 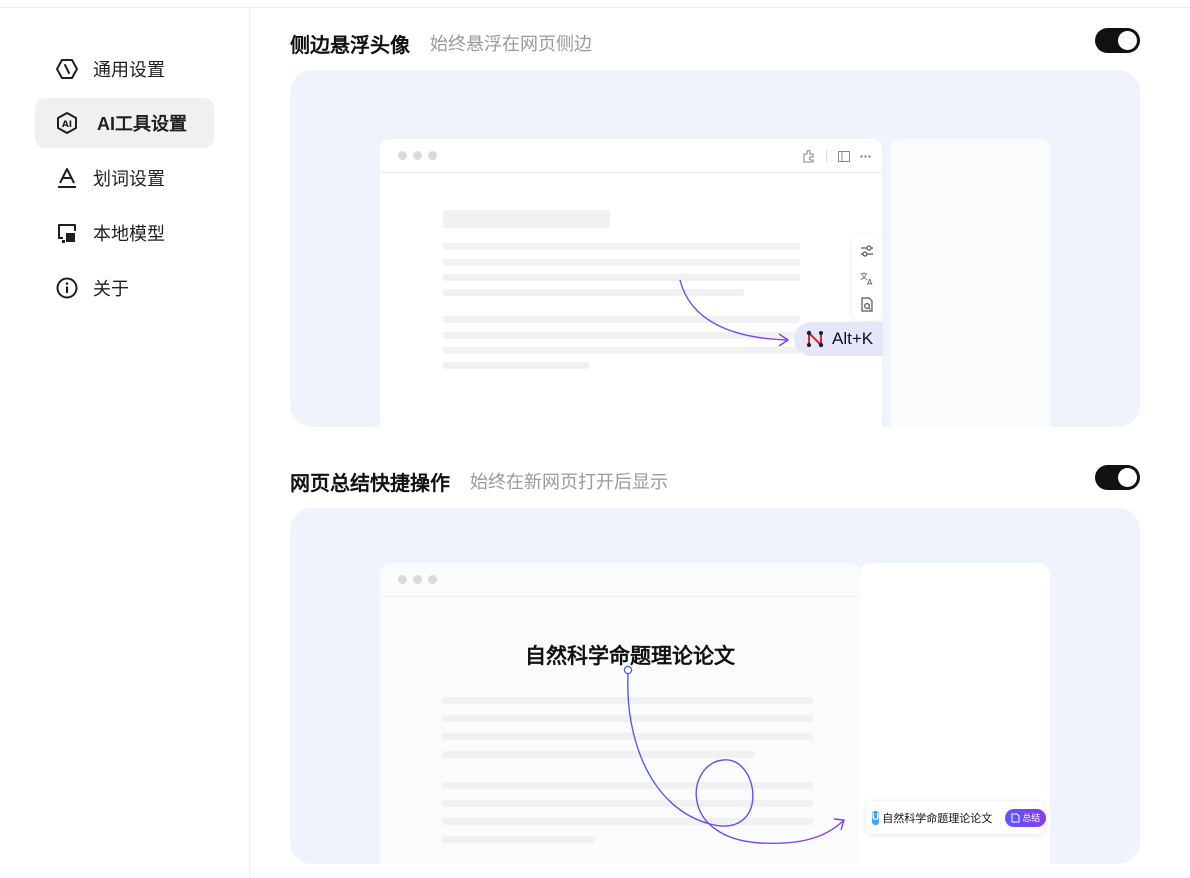 I want to click on section-title: 网页总结快捷操作, so click(x=370, y=484).